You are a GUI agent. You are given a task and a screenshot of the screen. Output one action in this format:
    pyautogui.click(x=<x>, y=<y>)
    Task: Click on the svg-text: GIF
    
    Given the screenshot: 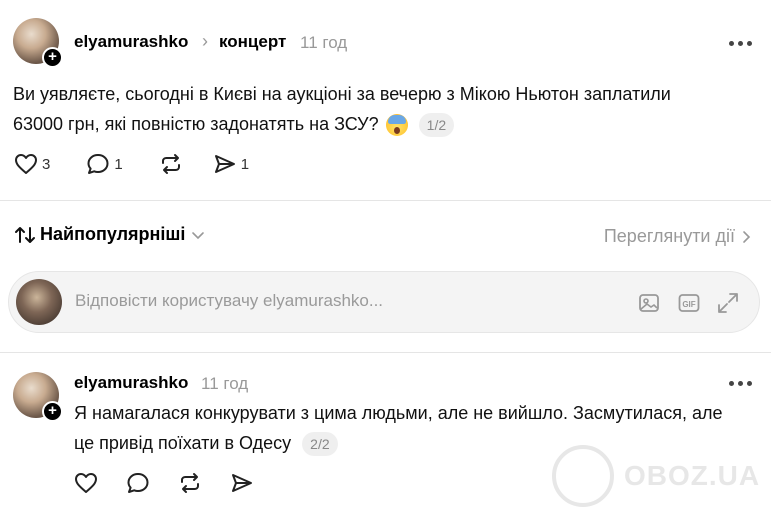 What is the action you would take?
    pyautogui.click(x=688, y=304)
    